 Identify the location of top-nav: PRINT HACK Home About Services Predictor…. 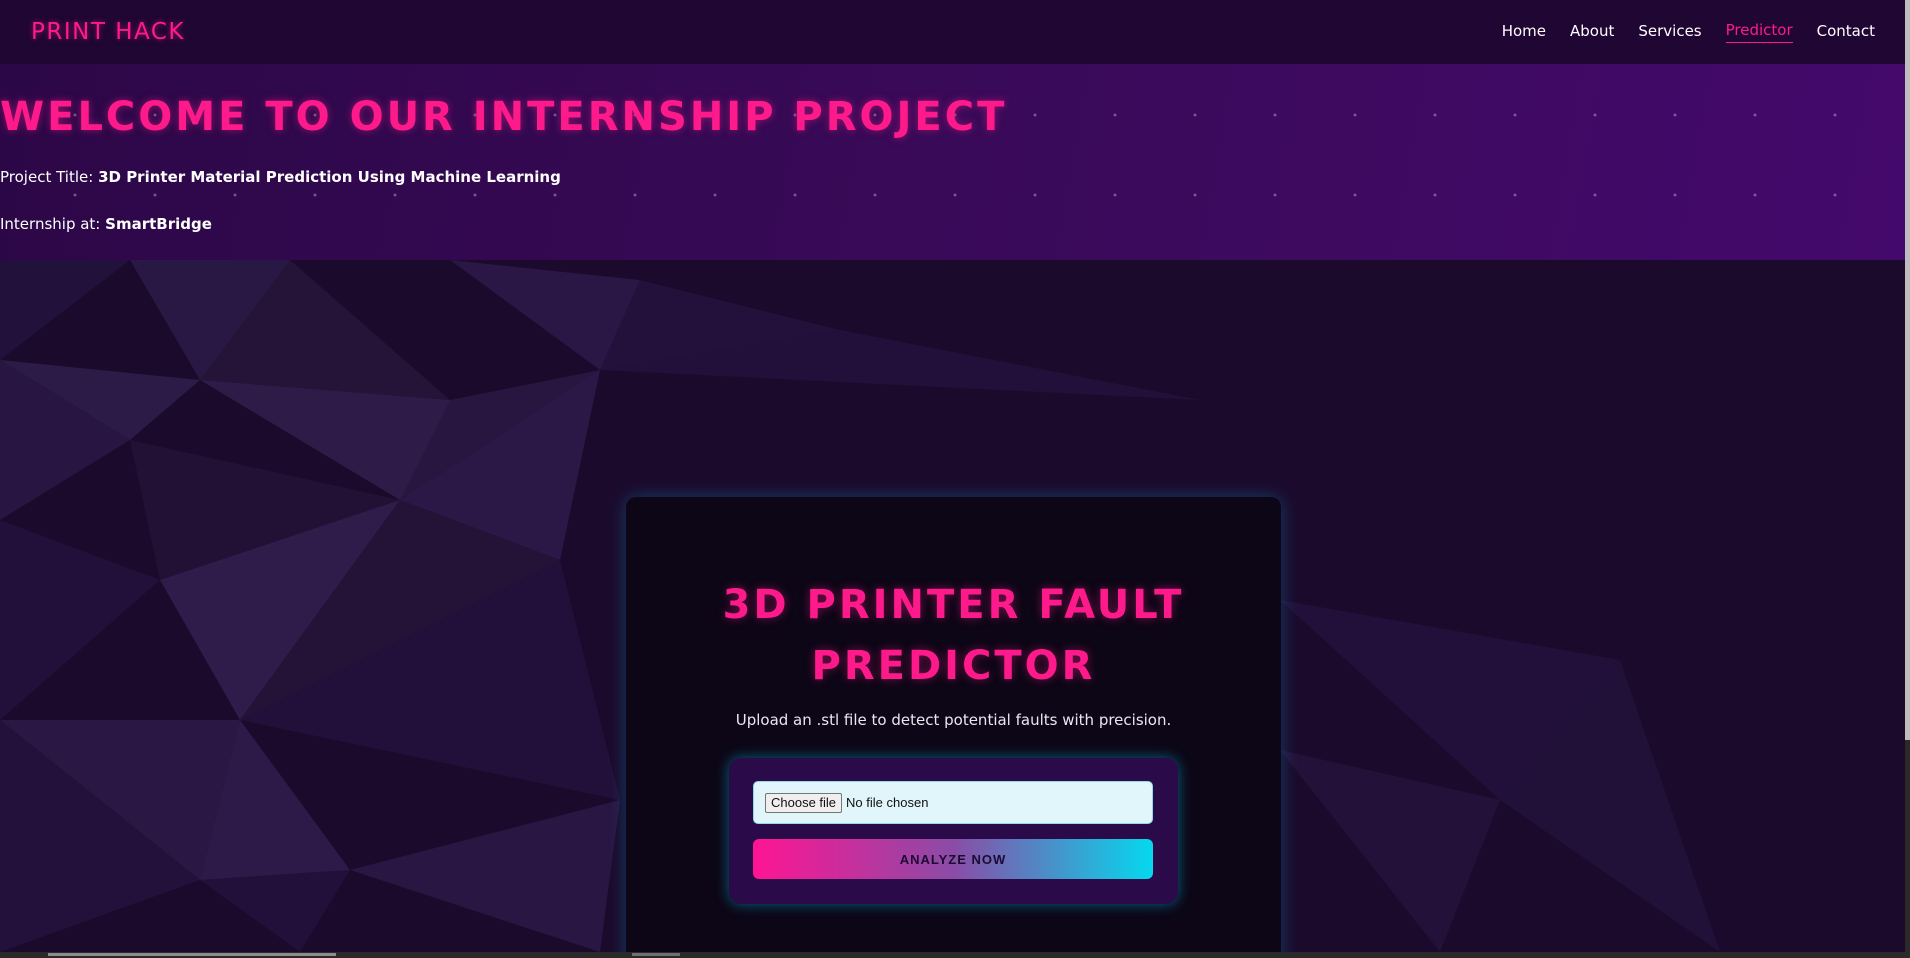
(952, 32).